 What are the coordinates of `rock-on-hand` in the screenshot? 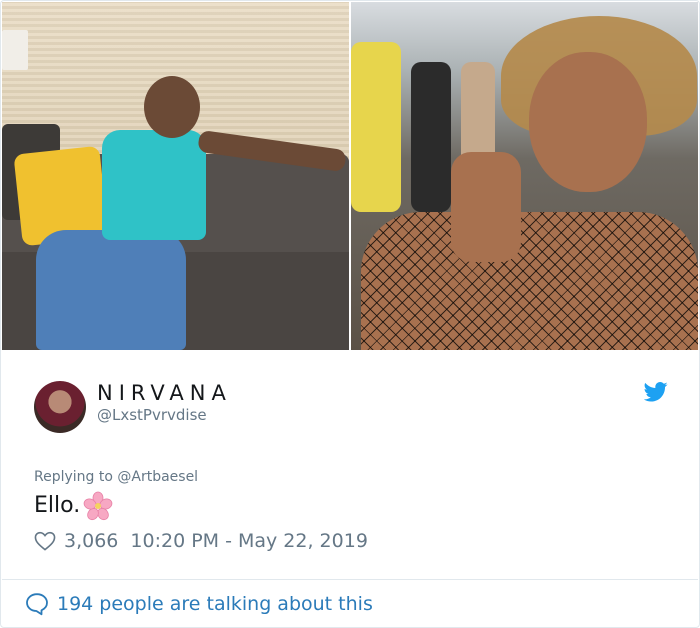 It's located at (486, 207).